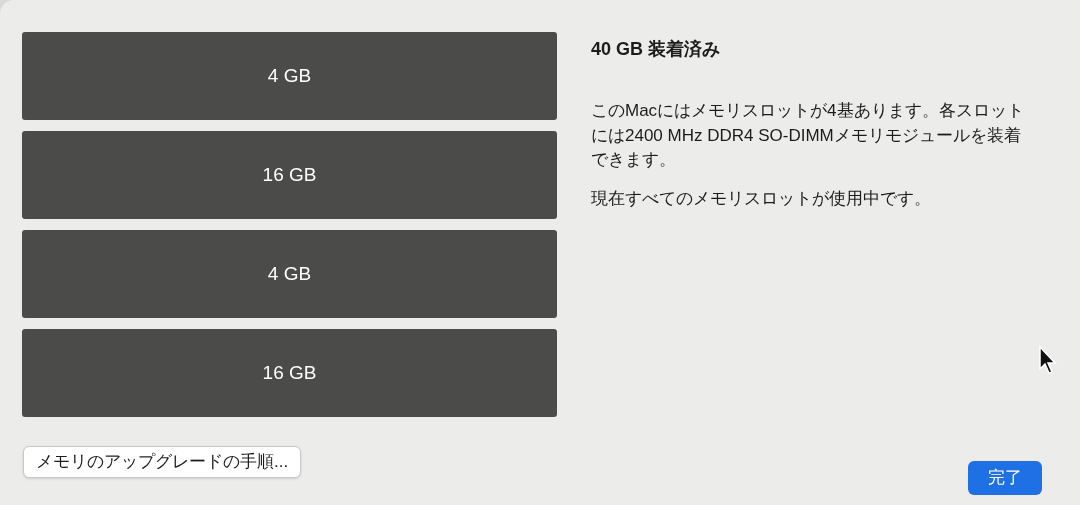 This screenshot has height=505, width=1080. What do you see at coordinates (808, 136) in the screenshot?
I see `description-text: このMacにはメモリスロットが4基あります。各スロットには2400 MHz DDR4 SO-DIMMメモリモジュールを装着できます。` at bounding box center [808, 136].